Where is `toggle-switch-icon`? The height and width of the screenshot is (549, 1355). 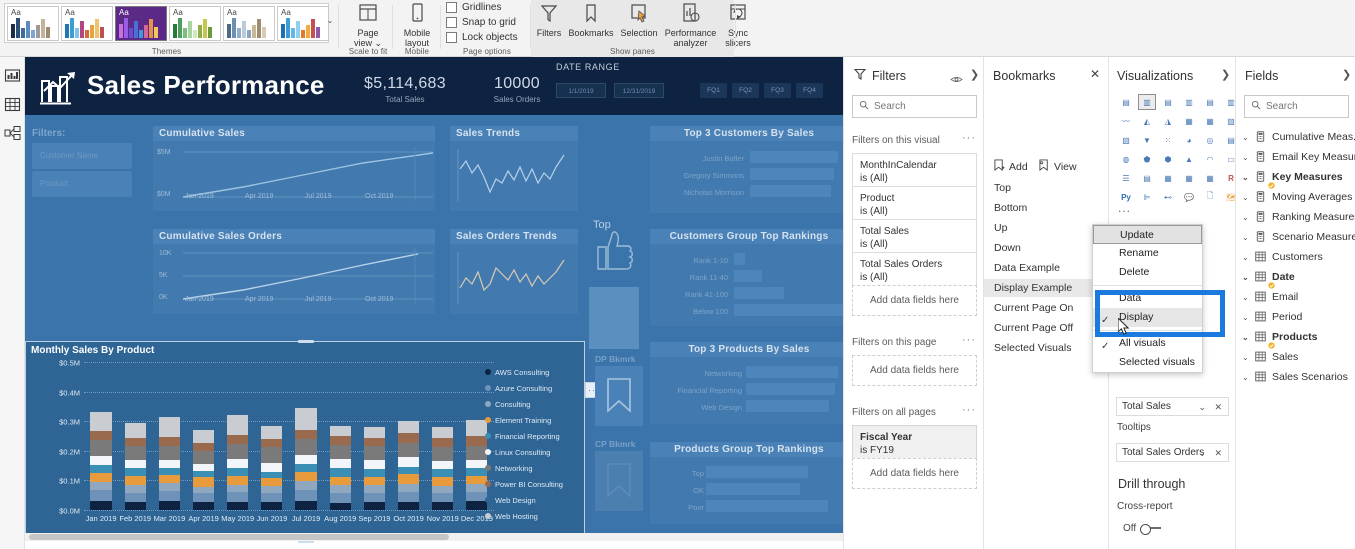 toggle-switch-icon is located at coordinates (1151, 529).